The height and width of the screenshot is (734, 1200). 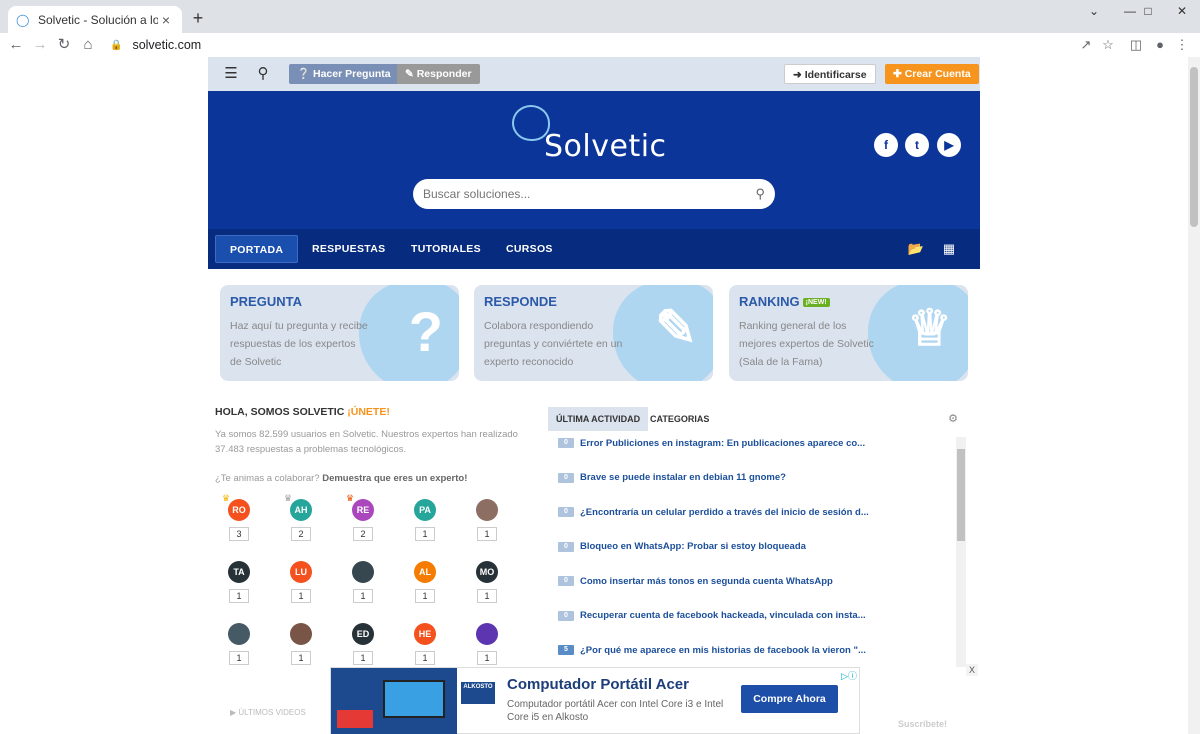 I want to click on share-icon: ↗, so click(x=1086, y=45).